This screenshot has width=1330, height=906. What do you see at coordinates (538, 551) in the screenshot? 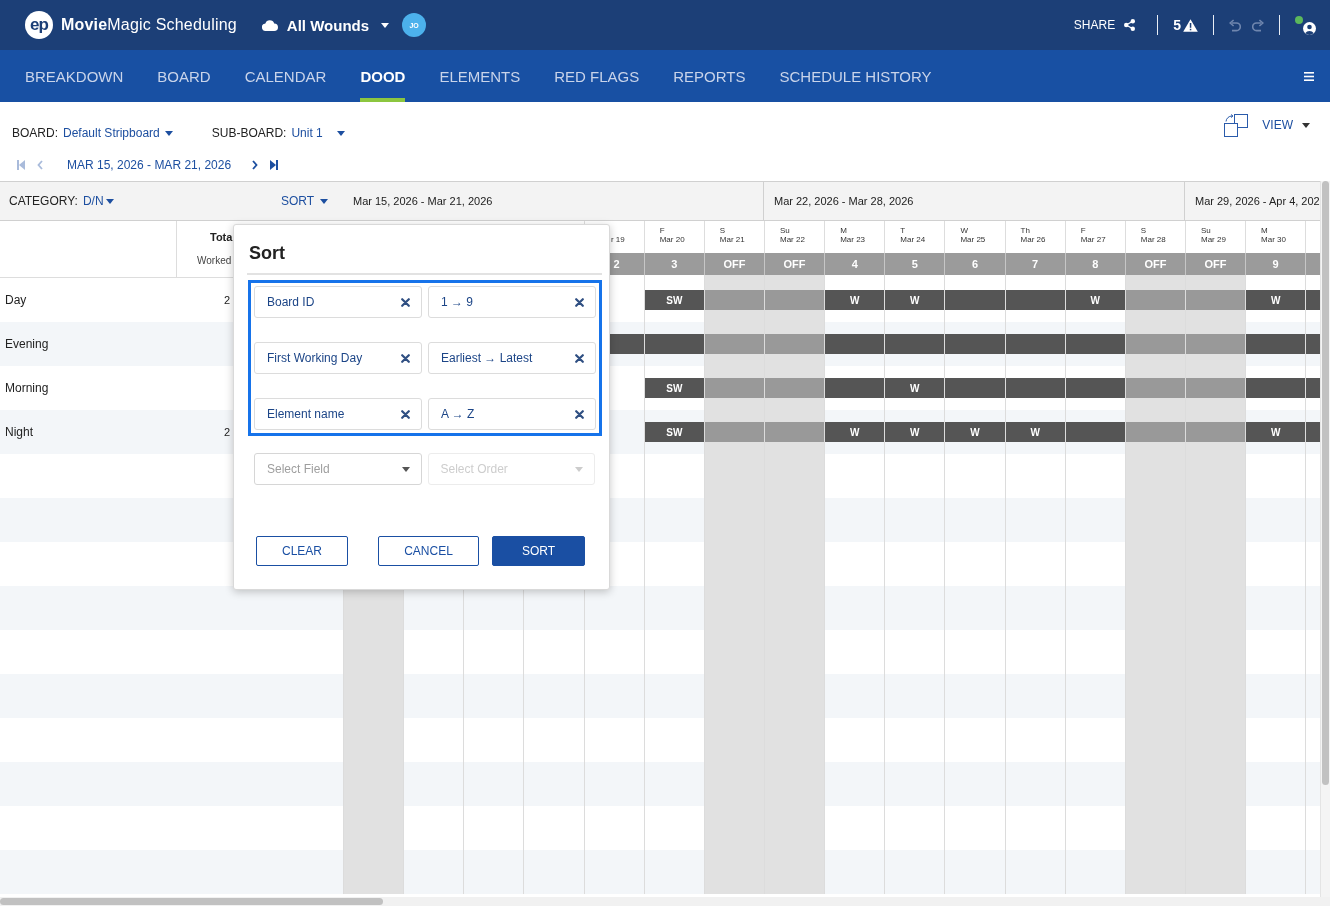
I see `sort-button: SORT` at bounding box center [538, 551].